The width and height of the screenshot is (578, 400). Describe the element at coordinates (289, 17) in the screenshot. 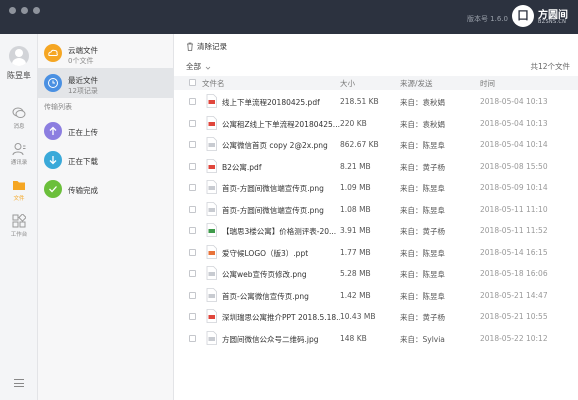

I see `title-bar: 版本号 1.6.0 囗 方圆间 BZSNS.CN` at that location.